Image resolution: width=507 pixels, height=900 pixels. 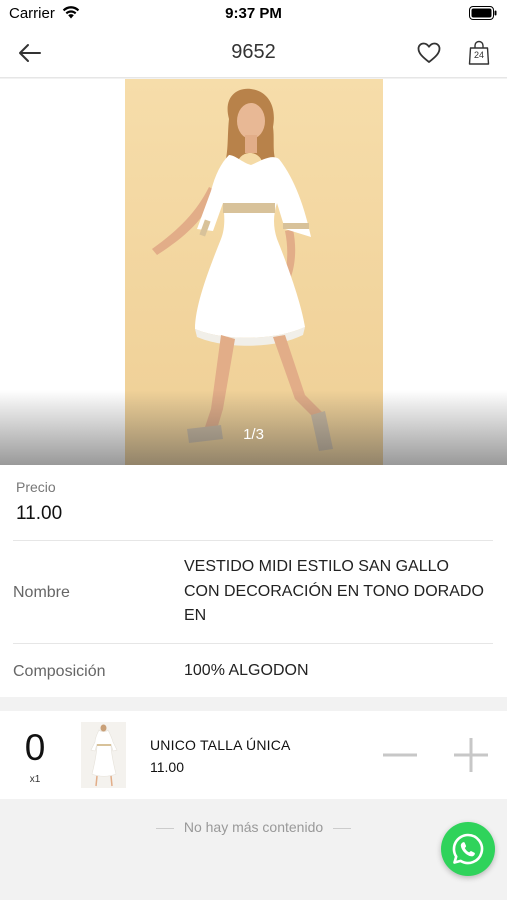 What do you see at coordinates (253, 434) in the screenshot?
I see `image-counter: 1/3` at bounding box center [253, 434].